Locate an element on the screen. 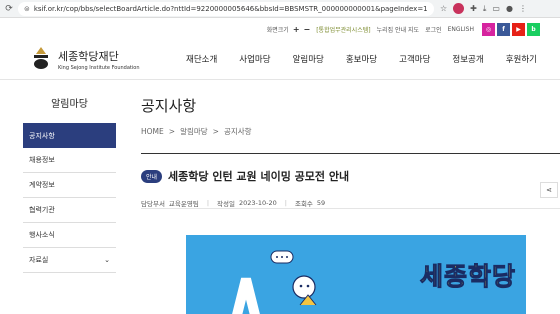 This screenshot has height=314, width=560. side-menu-title: 알림마당 is located at coordinates (69, 104).